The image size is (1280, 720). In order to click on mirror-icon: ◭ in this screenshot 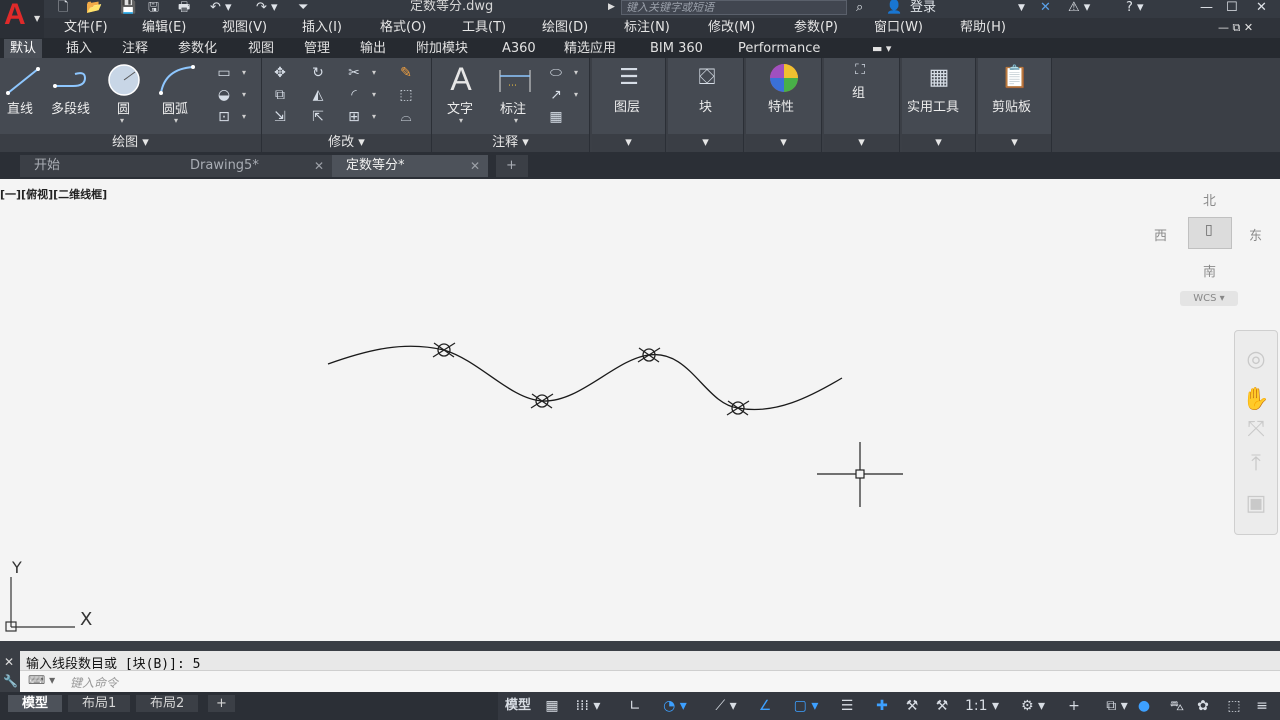, I will do `click(318, 95)`.